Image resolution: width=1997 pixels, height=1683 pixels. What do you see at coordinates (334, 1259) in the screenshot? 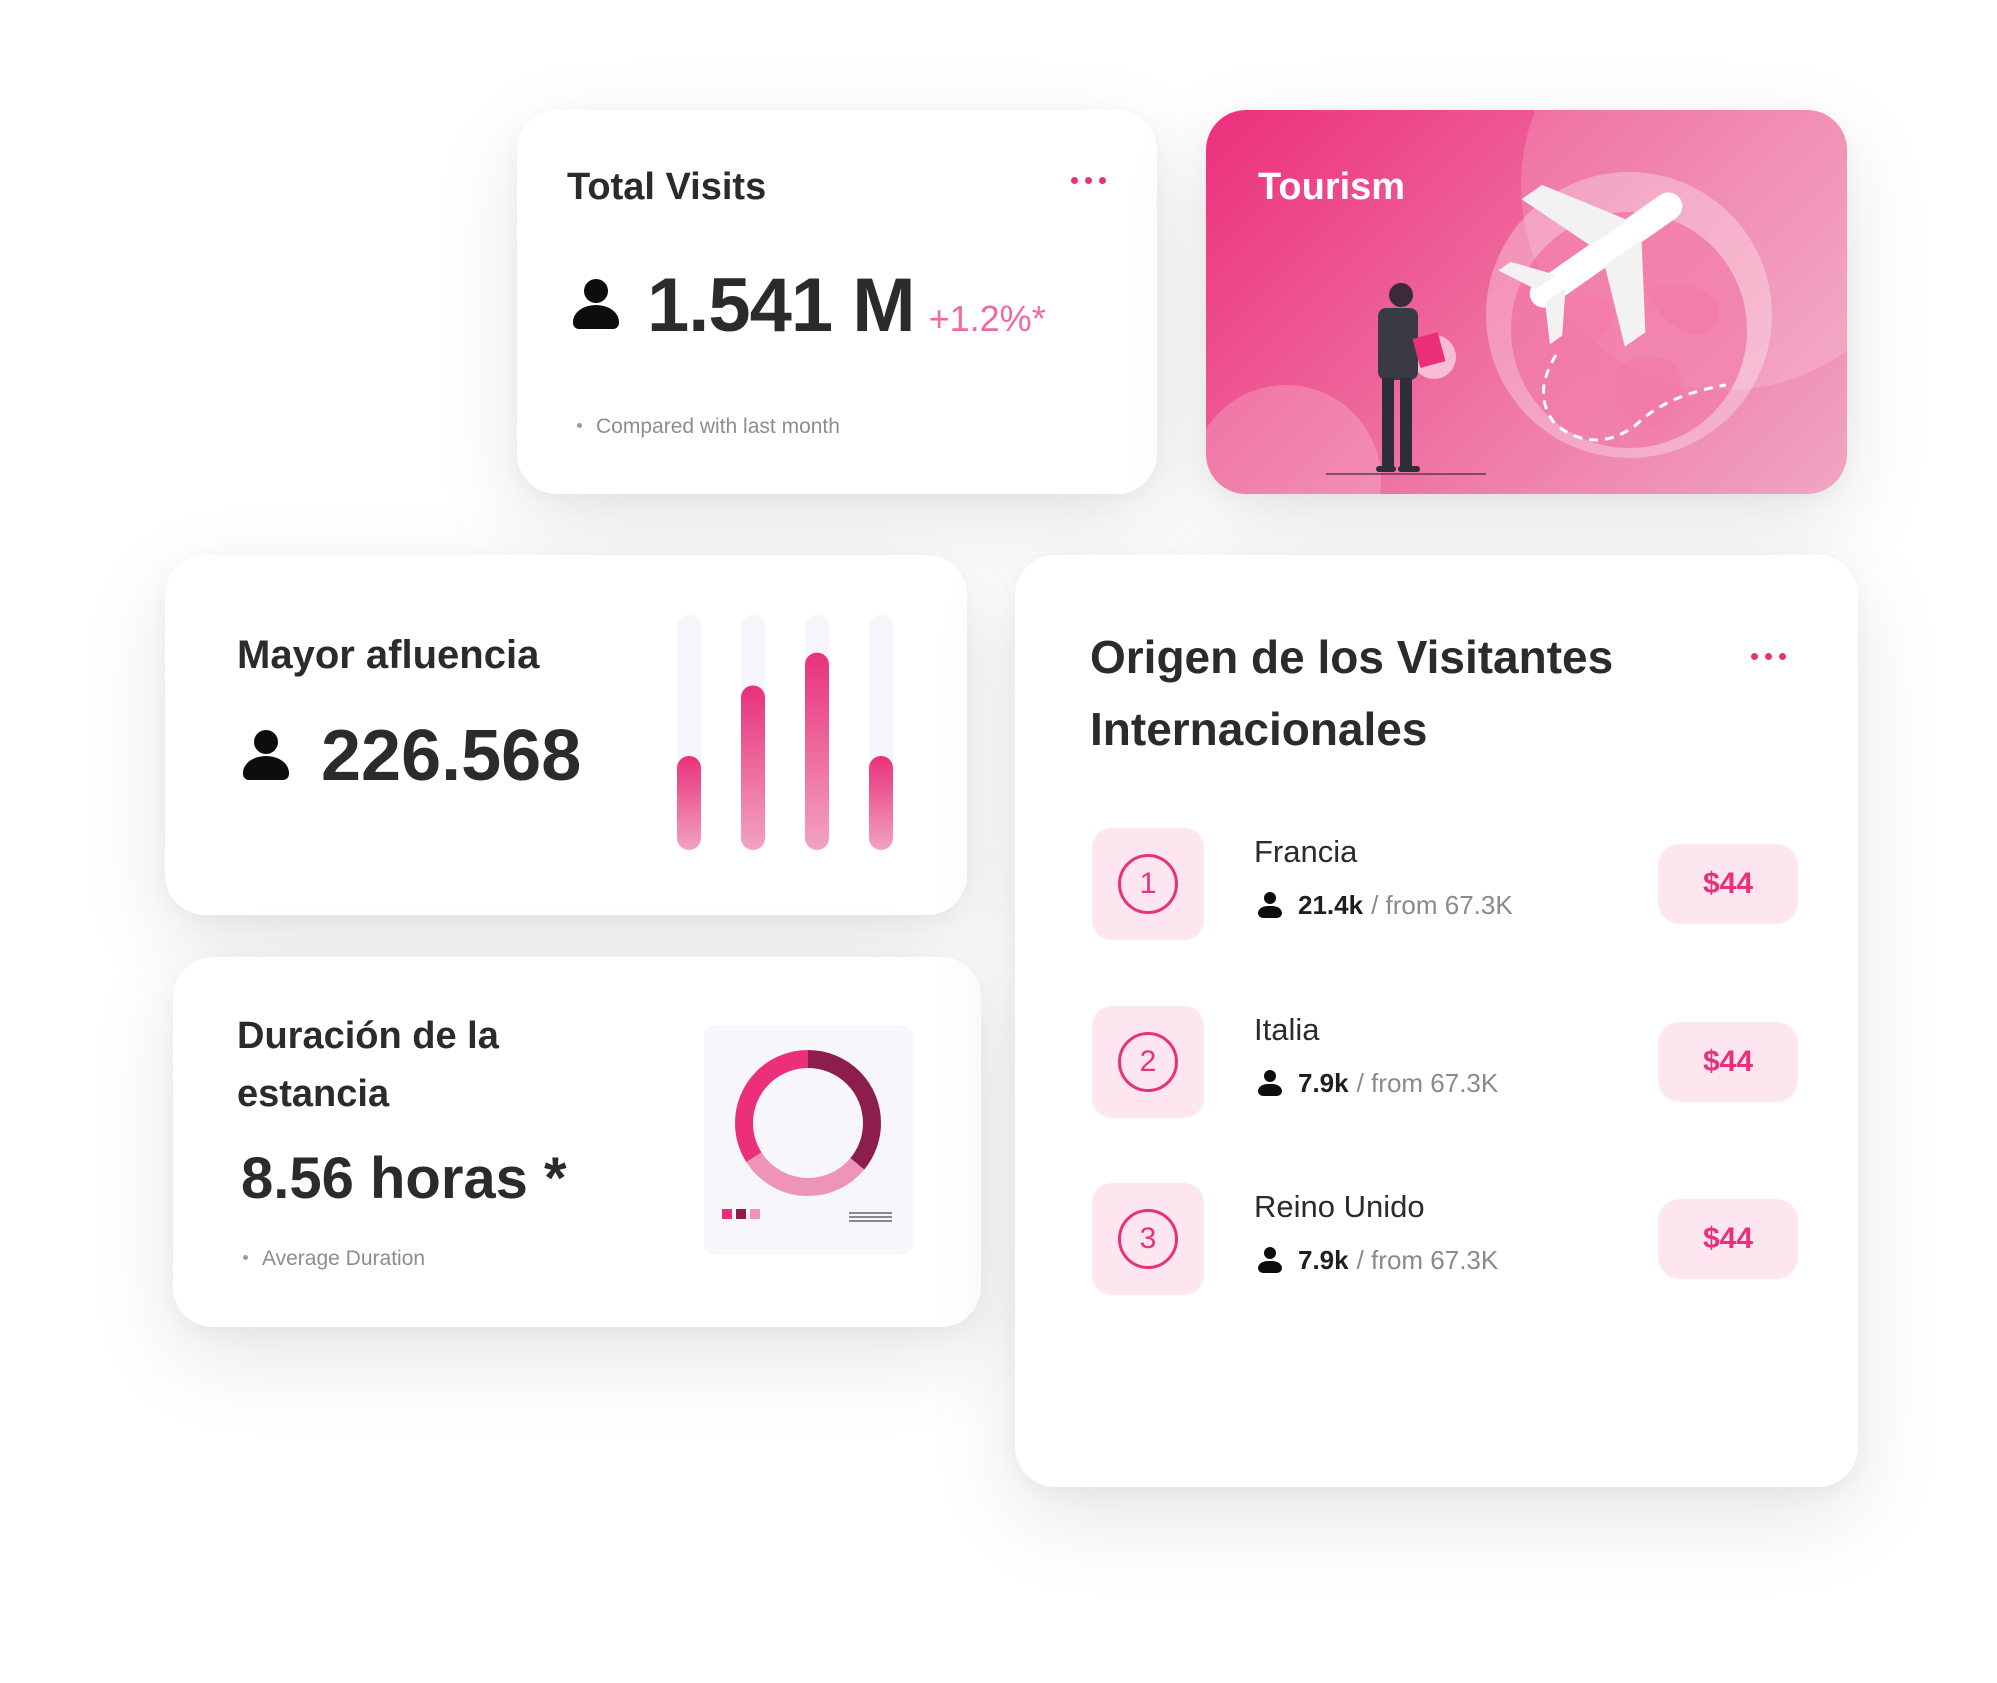
I see `stay-note: Average Duration` at bounding box center [334, 1259].